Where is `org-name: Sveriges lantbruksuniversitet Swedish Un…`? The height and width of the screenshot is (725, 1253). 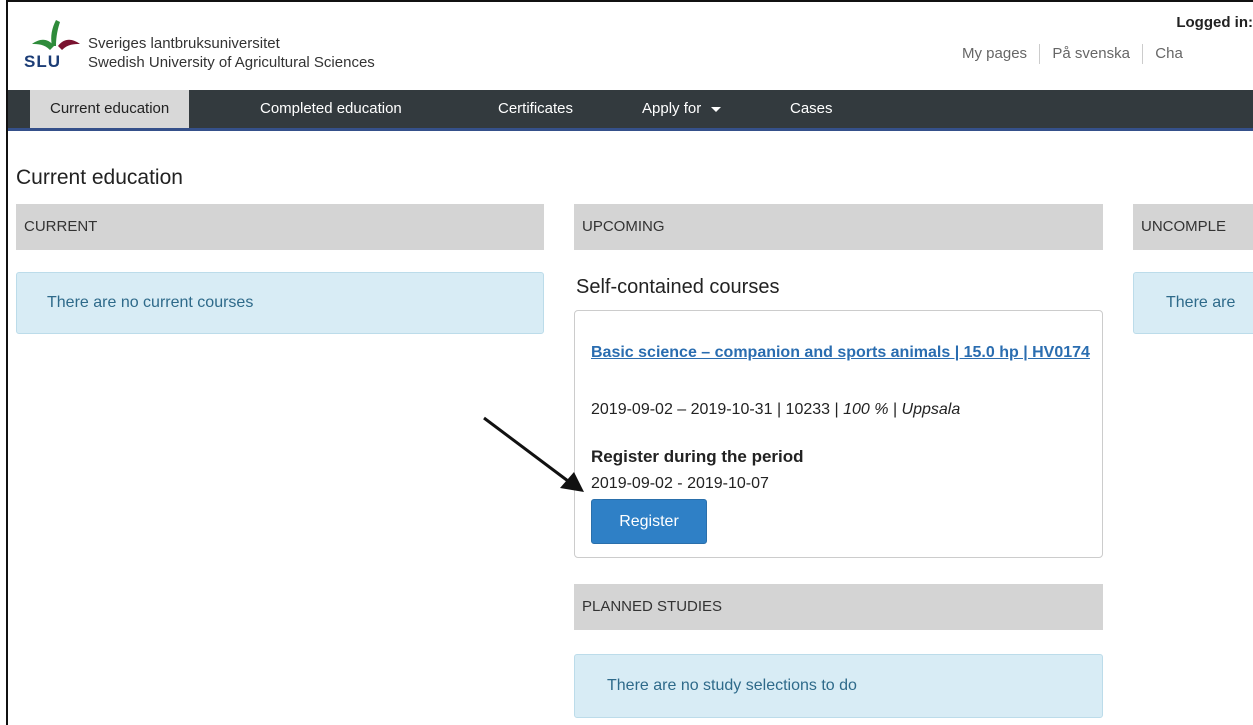
org-name: Sveriges lantbruksuniversitet Swedish Un… is located at coordinates (231, 53).